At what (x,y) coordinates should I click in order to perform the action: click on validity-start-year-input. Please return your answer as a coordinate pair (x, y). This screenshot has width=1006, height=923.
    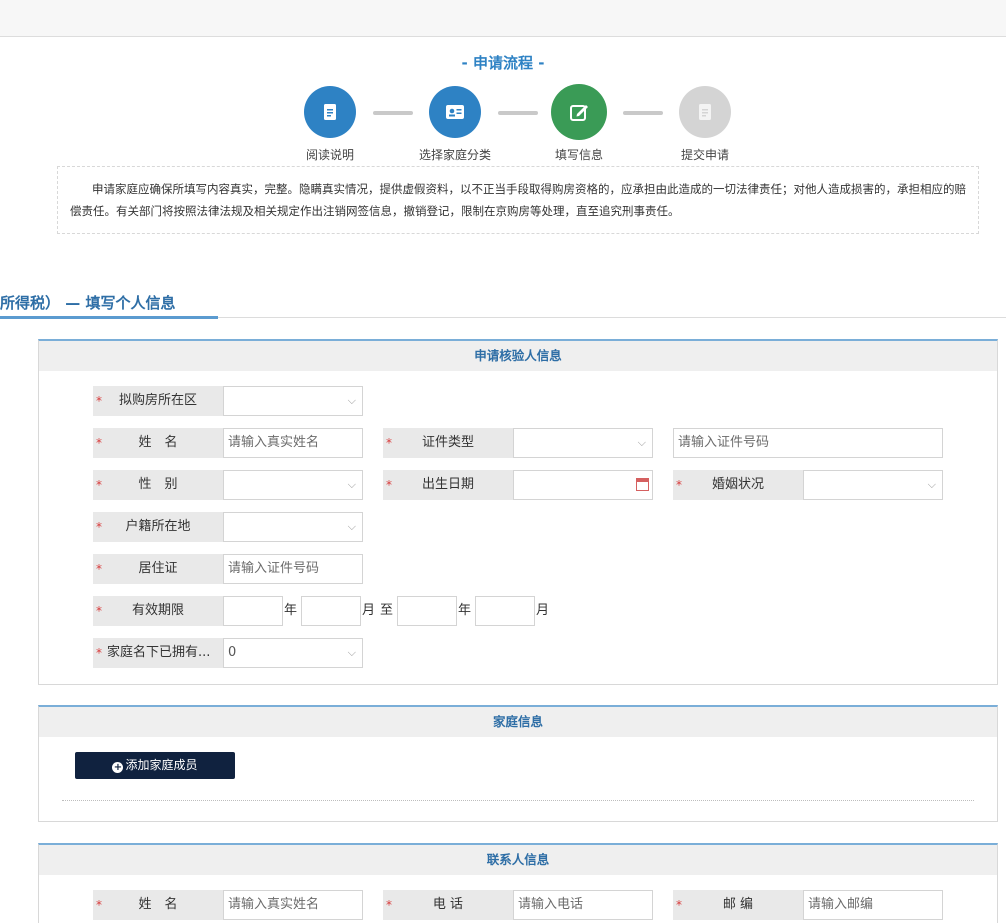
    Looking at the image, I should click on (253, 611).